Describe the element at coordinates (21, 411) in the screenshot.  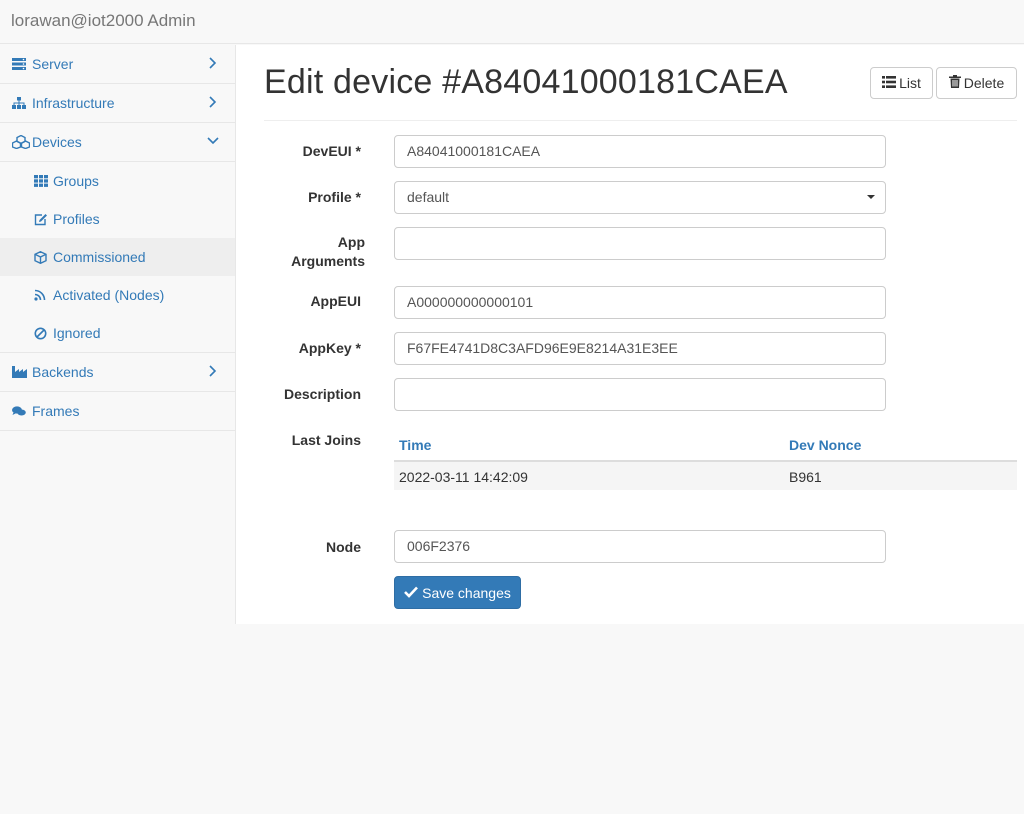
I see `comments-icon` at that location.